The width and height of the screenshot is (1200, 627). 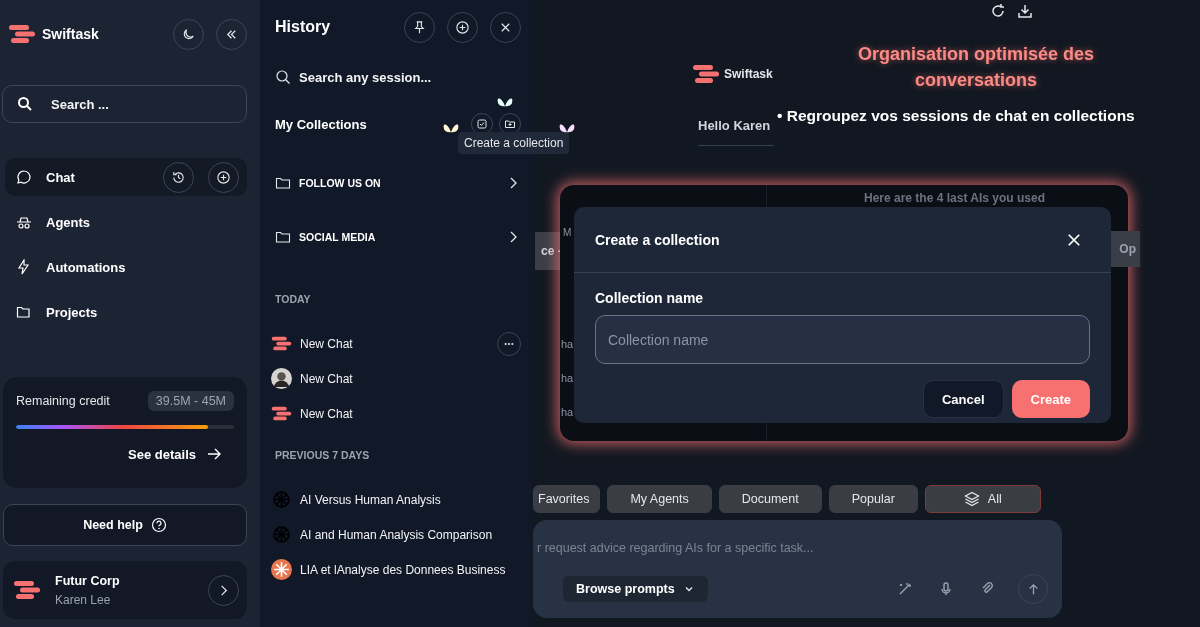 What do you see at coordinates (281, 378) in the screenshot?
I see `avatar-icon` at bounding box center [281, 378].